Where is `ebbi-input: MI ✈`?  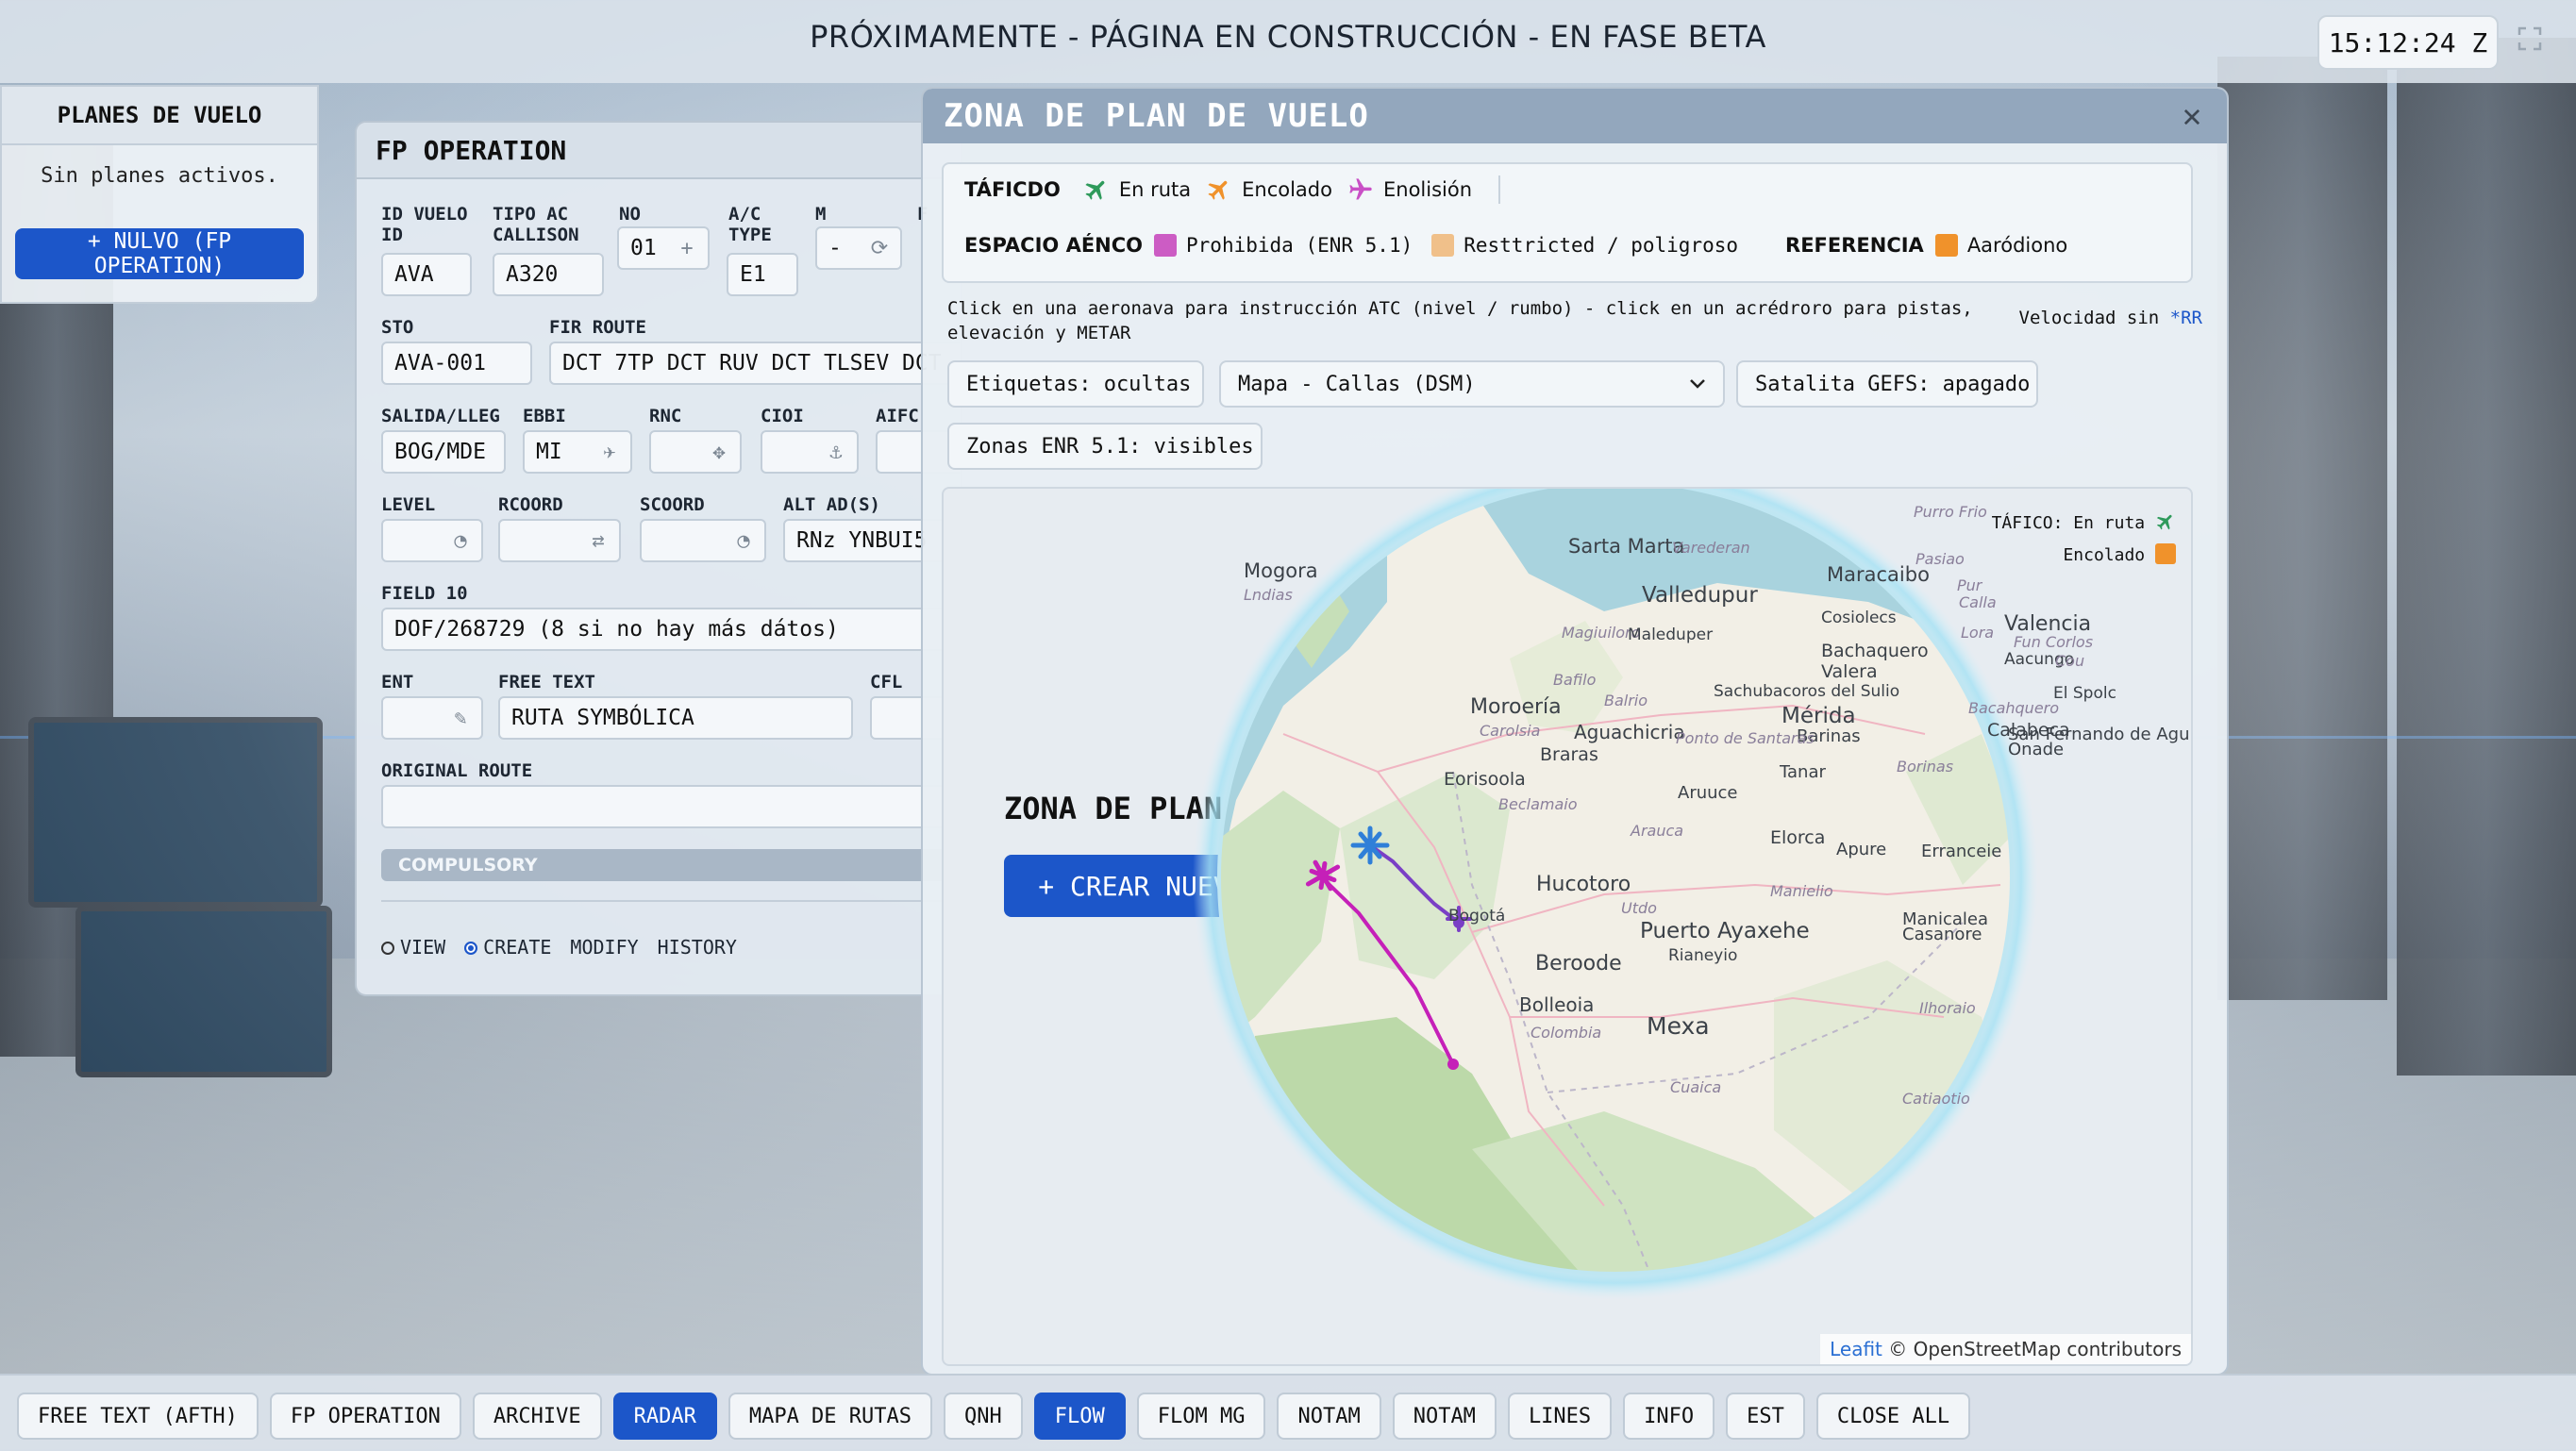 ebbi-input: MI ✈ is located at coordinates (577, 452).